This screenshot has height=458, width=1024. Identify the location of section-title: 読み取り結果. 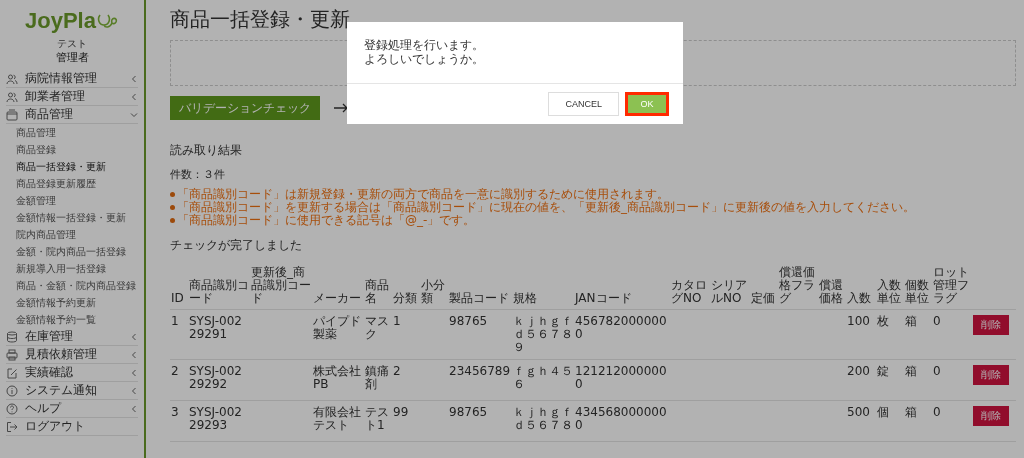
(206, 150).